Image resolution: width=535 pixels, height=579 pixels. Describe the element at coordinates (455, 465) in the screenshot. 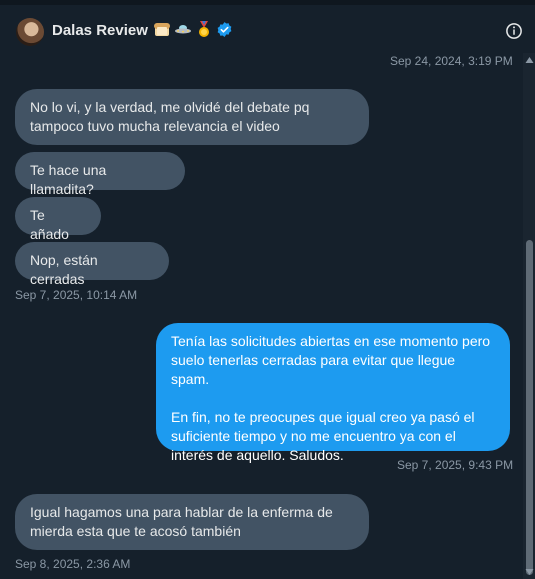

I see `timestamp: Sep 7, 2025, 9:43 PM` at that location.